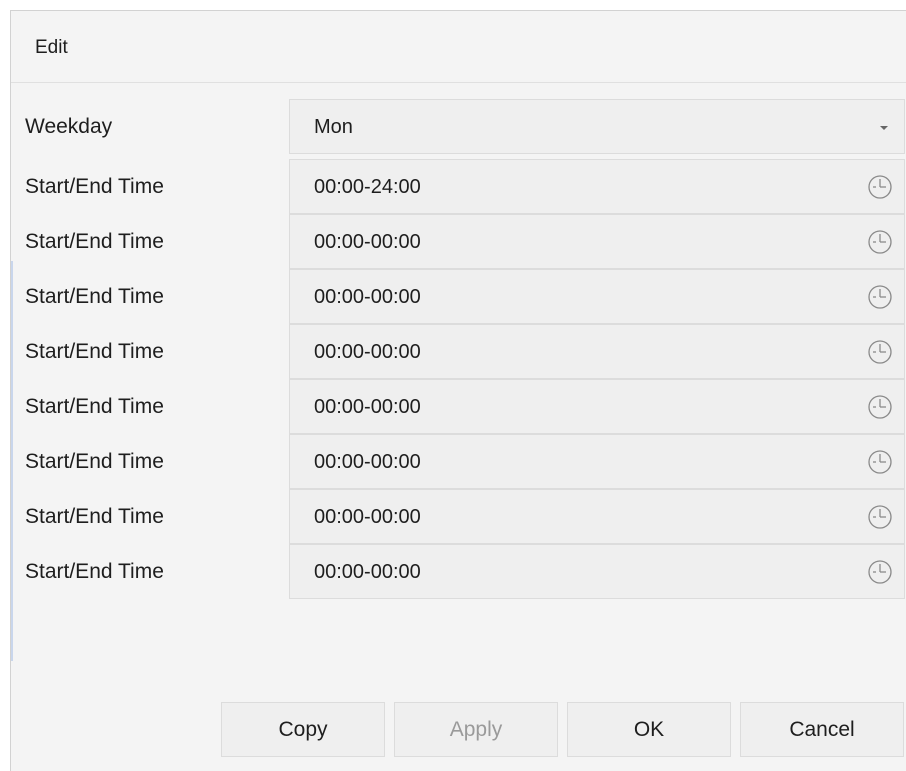 The image size is (906, 771). Describe the element at coordinates (822, 729) in the screenshot. I see `cancel-button: Cancel` at that location.